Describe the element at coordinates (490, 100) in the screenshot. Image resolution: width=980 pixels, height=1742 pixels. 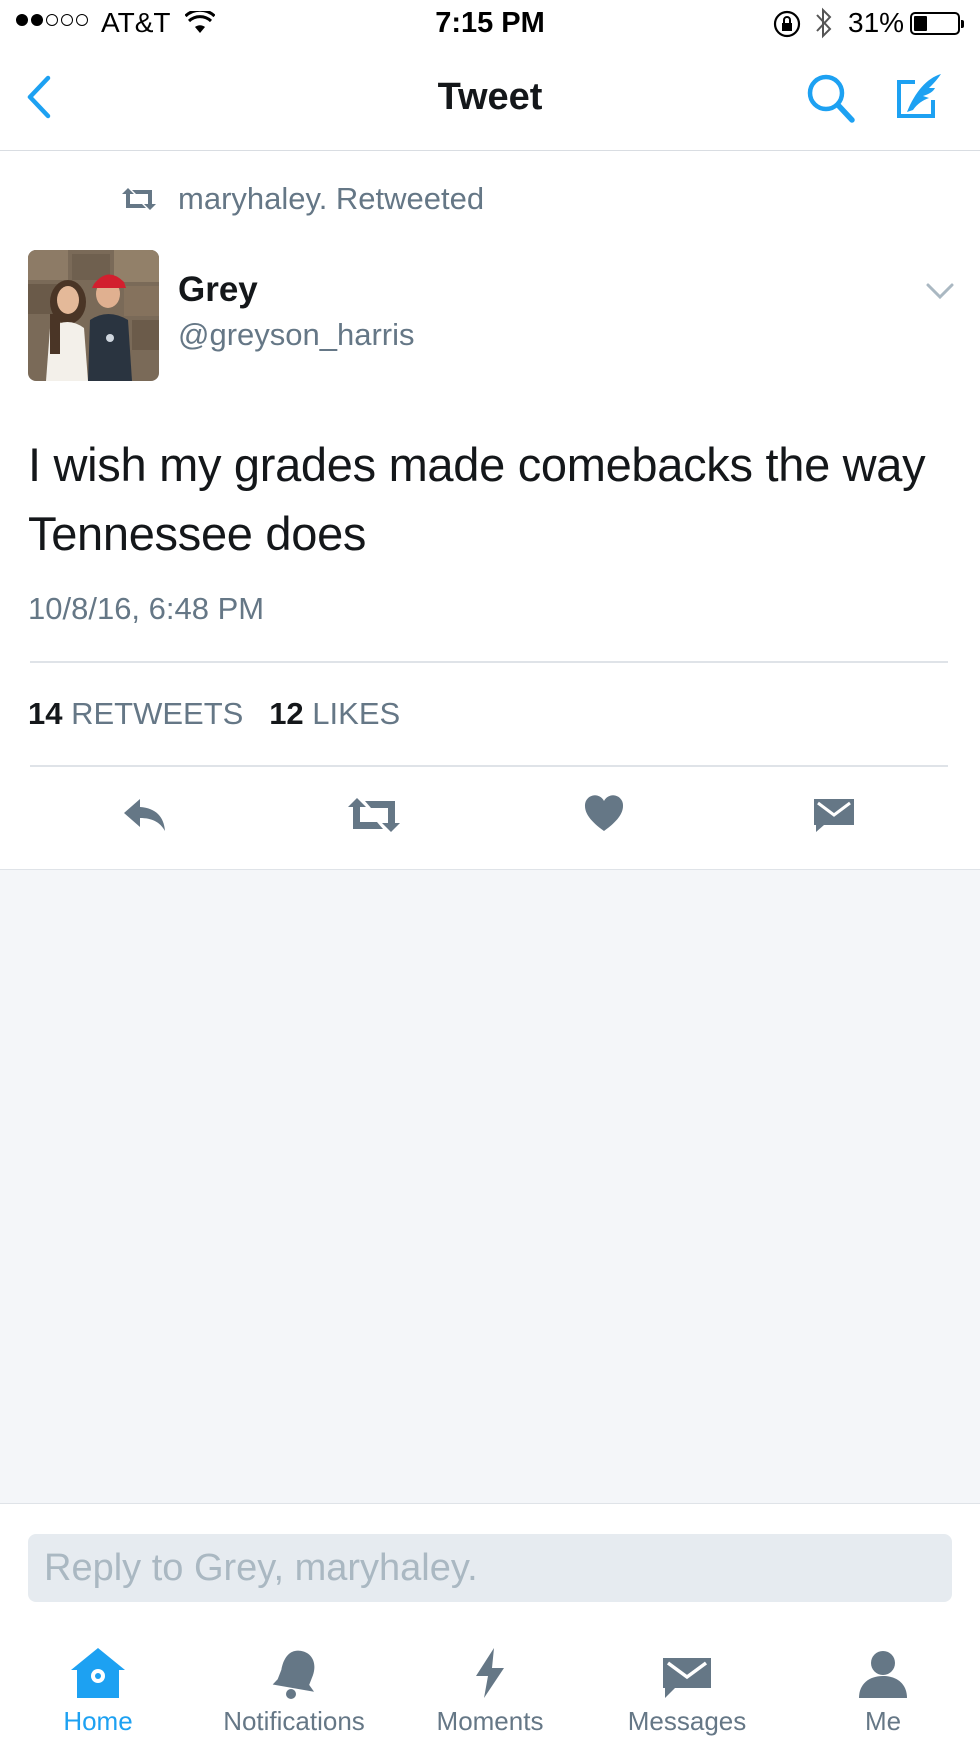
I see `navigation-bar: Tweet` at that location.